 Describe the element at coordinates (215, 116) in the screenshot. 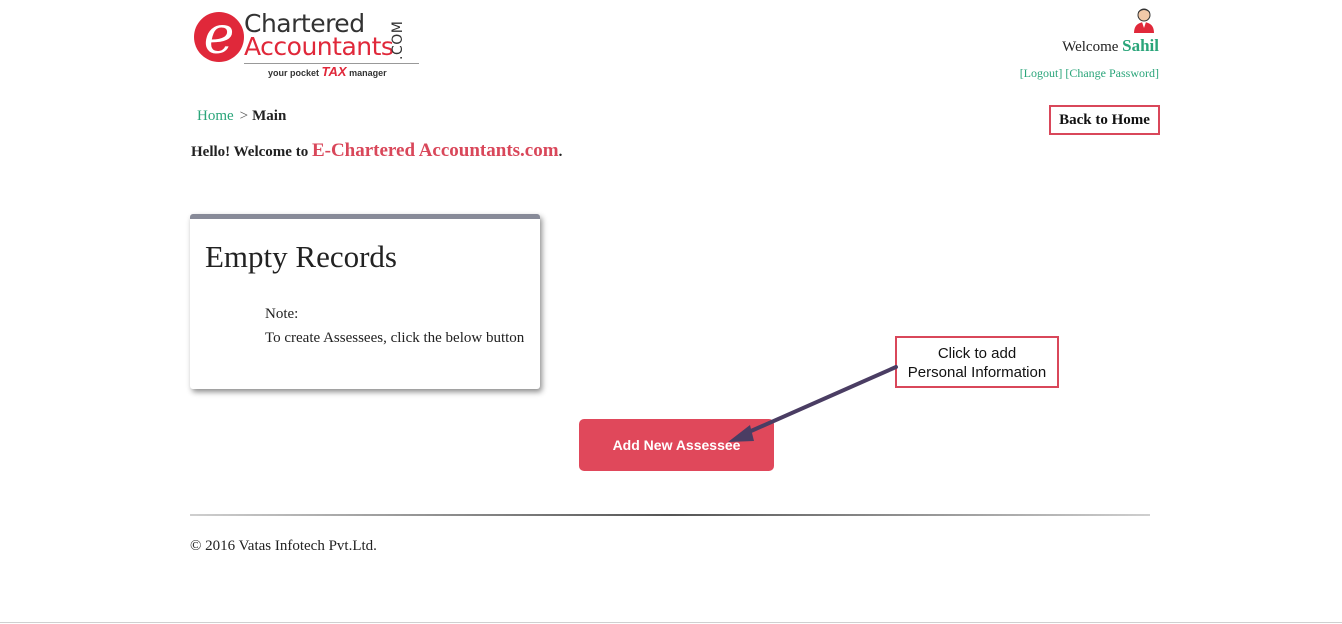

I see `breadcrumb-home-link: Home` at that location.